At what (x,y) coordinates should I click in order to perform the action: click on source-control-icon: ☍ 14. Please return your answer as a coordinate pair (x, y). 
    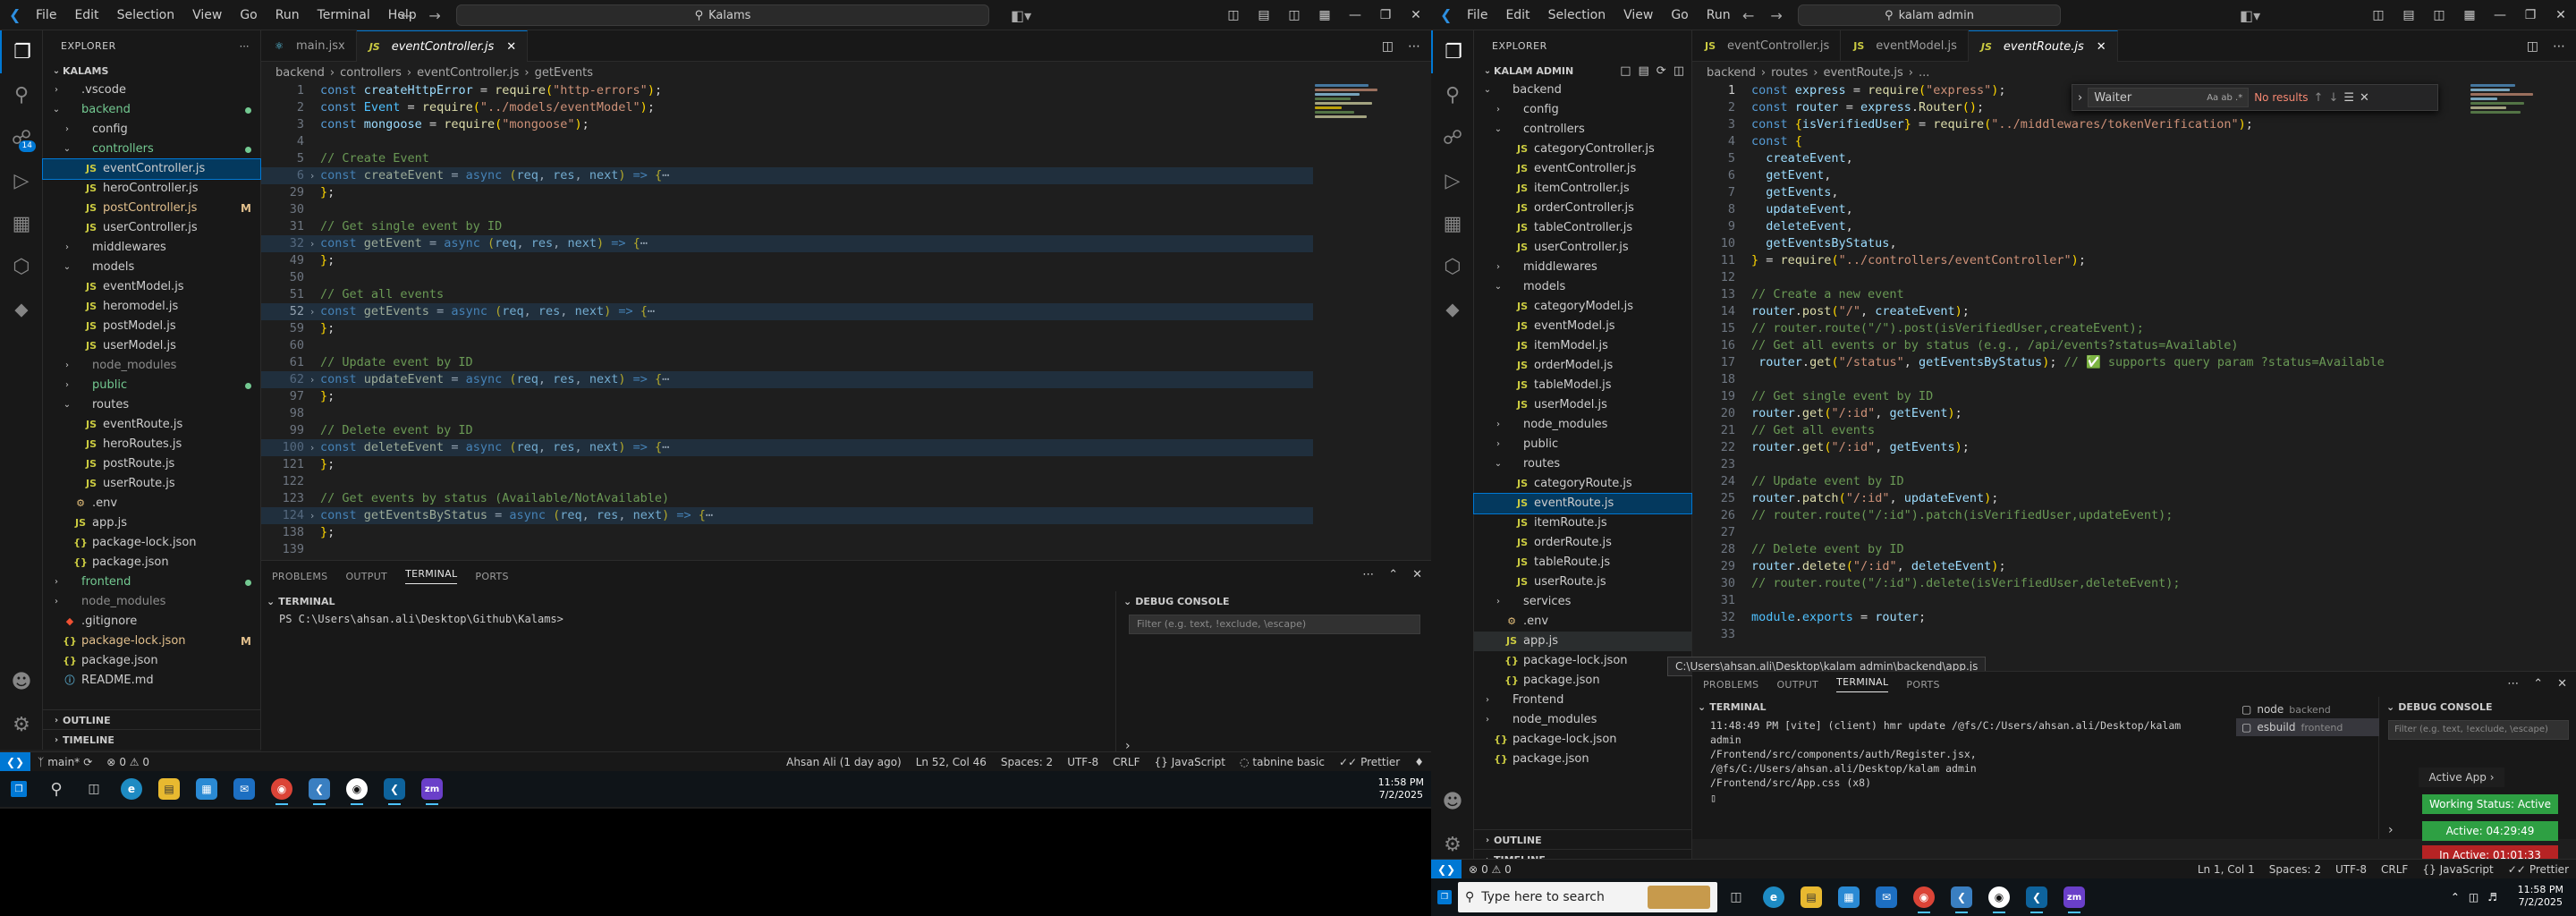
    Looking at the image, I should click on (21, 137).